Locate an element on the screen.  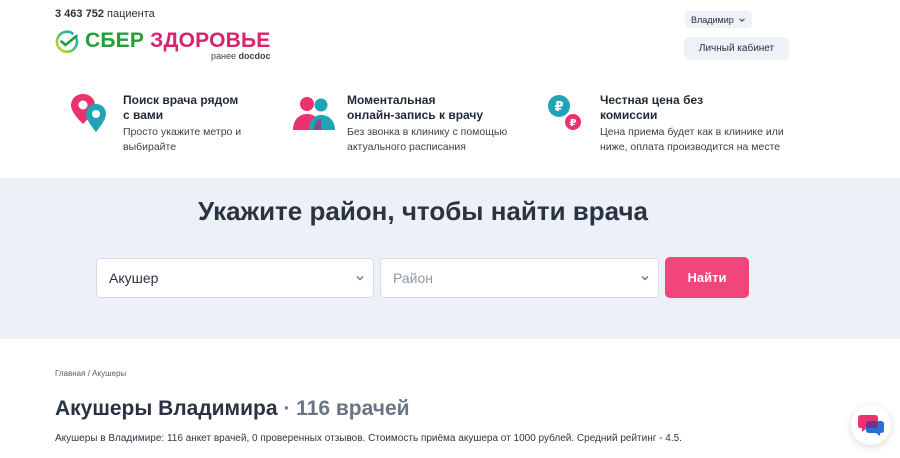
feature-title: Честная цена без комиссии is located at coordinates (652, 107).